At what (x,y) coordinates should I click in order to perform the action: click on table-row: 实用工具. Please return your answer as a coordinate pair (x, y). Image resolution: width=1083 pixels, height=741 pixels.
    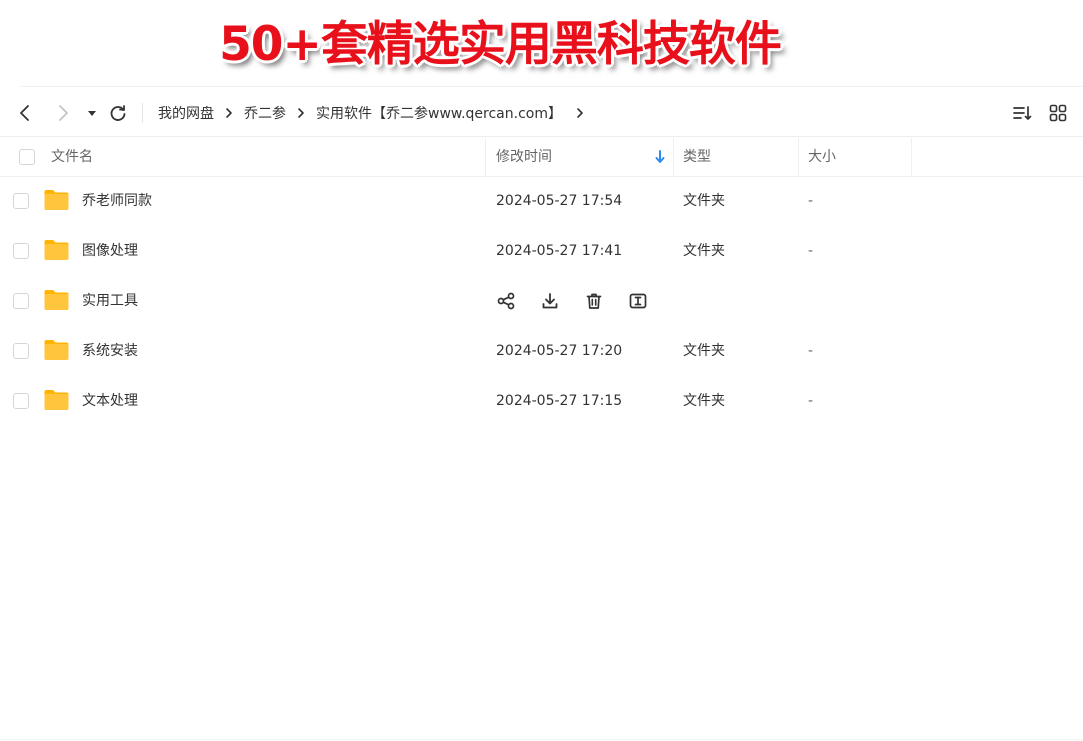
    Looking at the image, I should click on (541, 301).